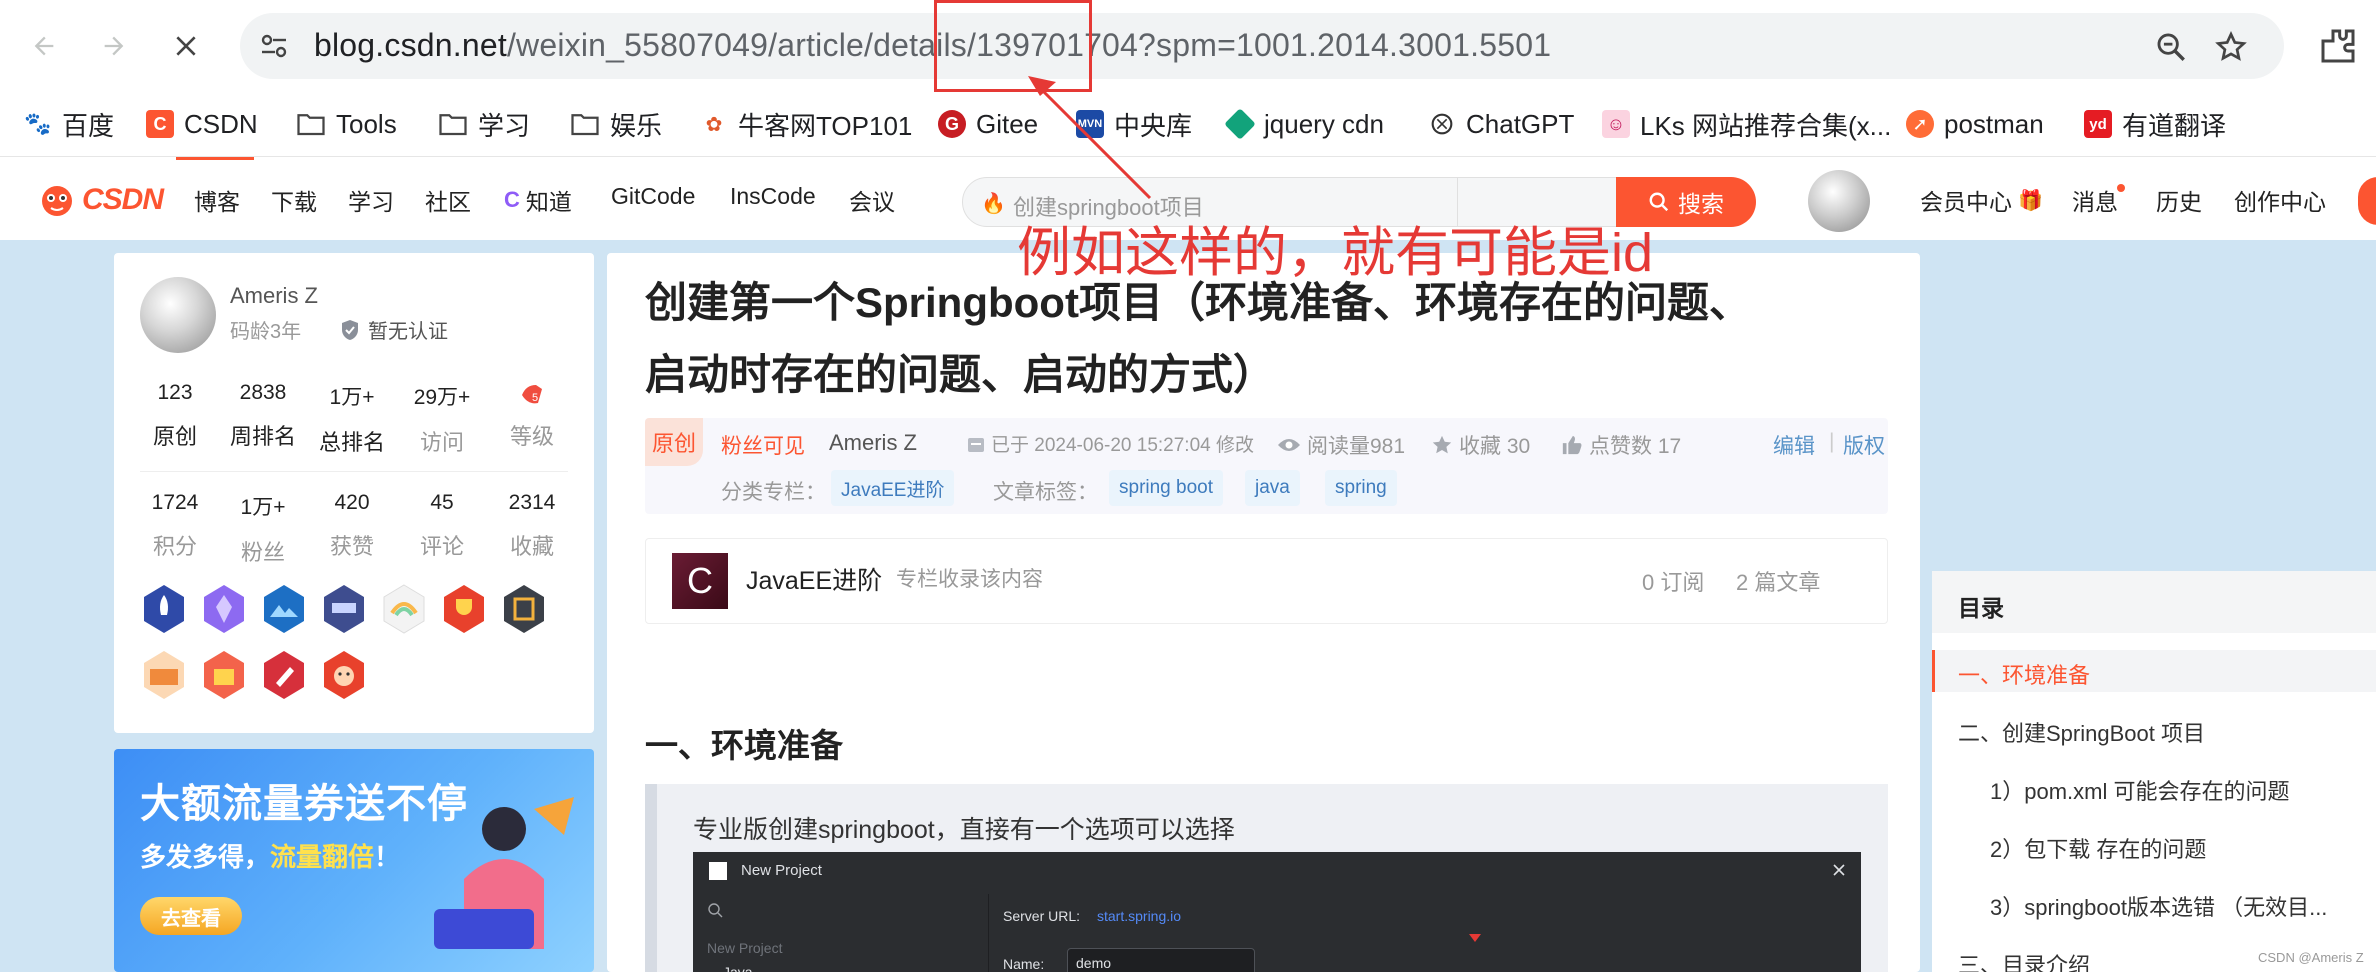 This screenshot has width=2376, height=972. Describe the element at coordinates (1161, 960) in the screenshot. I see `ide-name-input: demo` at that location.